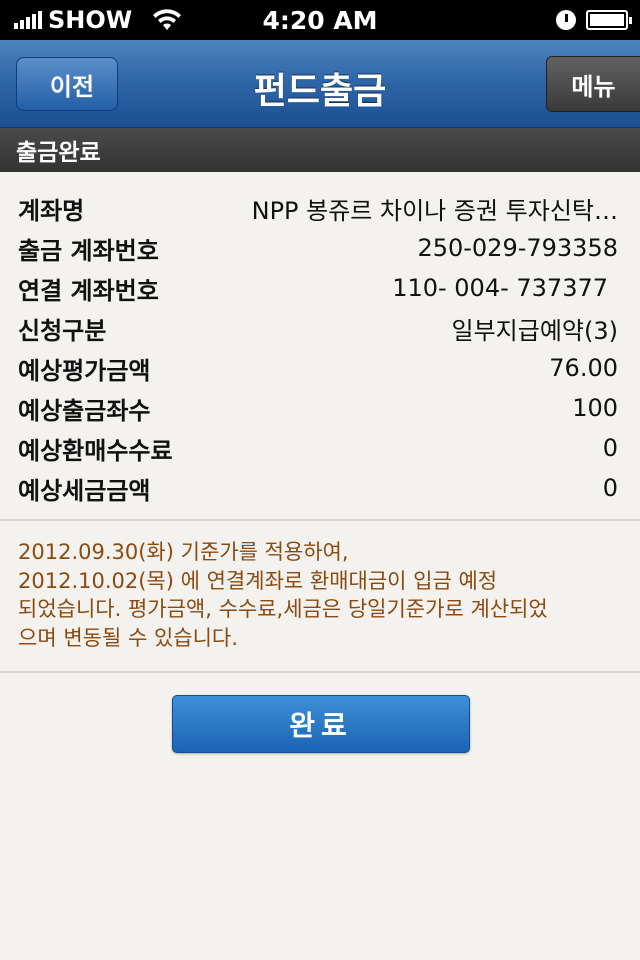 This screenshot has height=960, width=640. I want to click on detail-label: 신청구분, so click(62, 330).